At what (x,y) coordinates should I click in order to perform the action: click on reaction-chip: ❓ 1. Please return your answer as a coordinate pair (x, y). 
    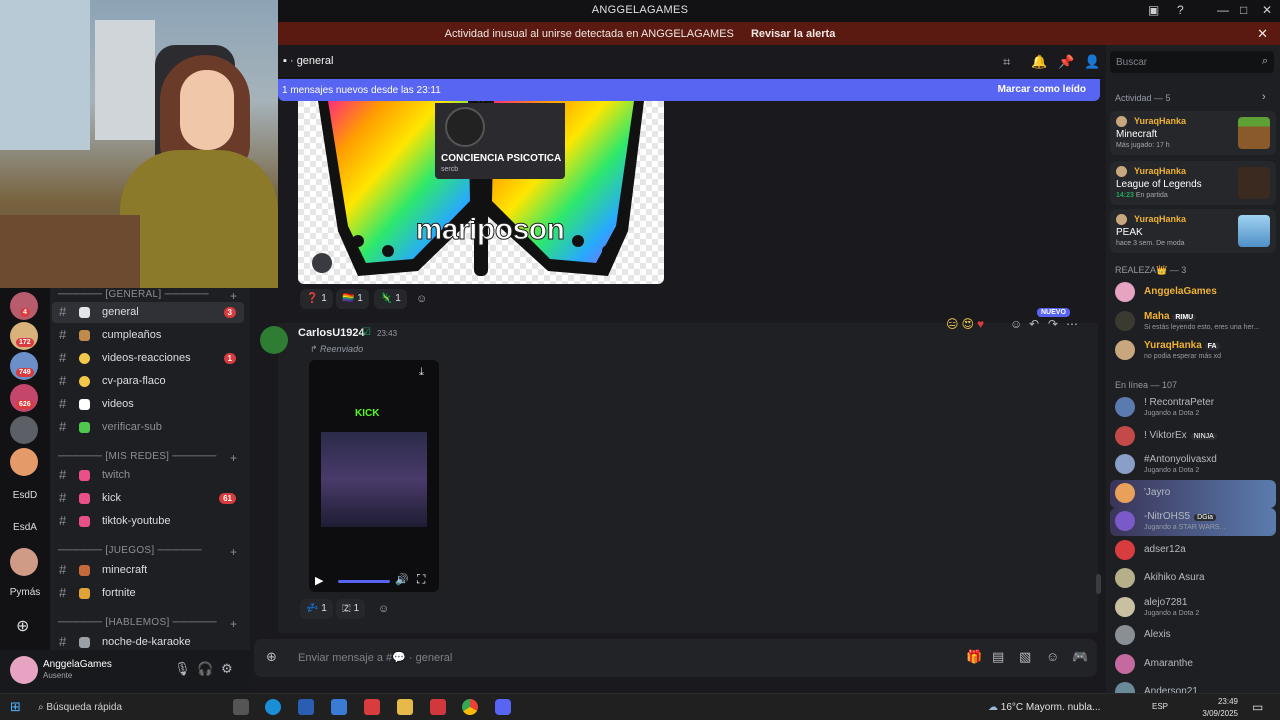
    Looking at the image, I should click on (316, 299).